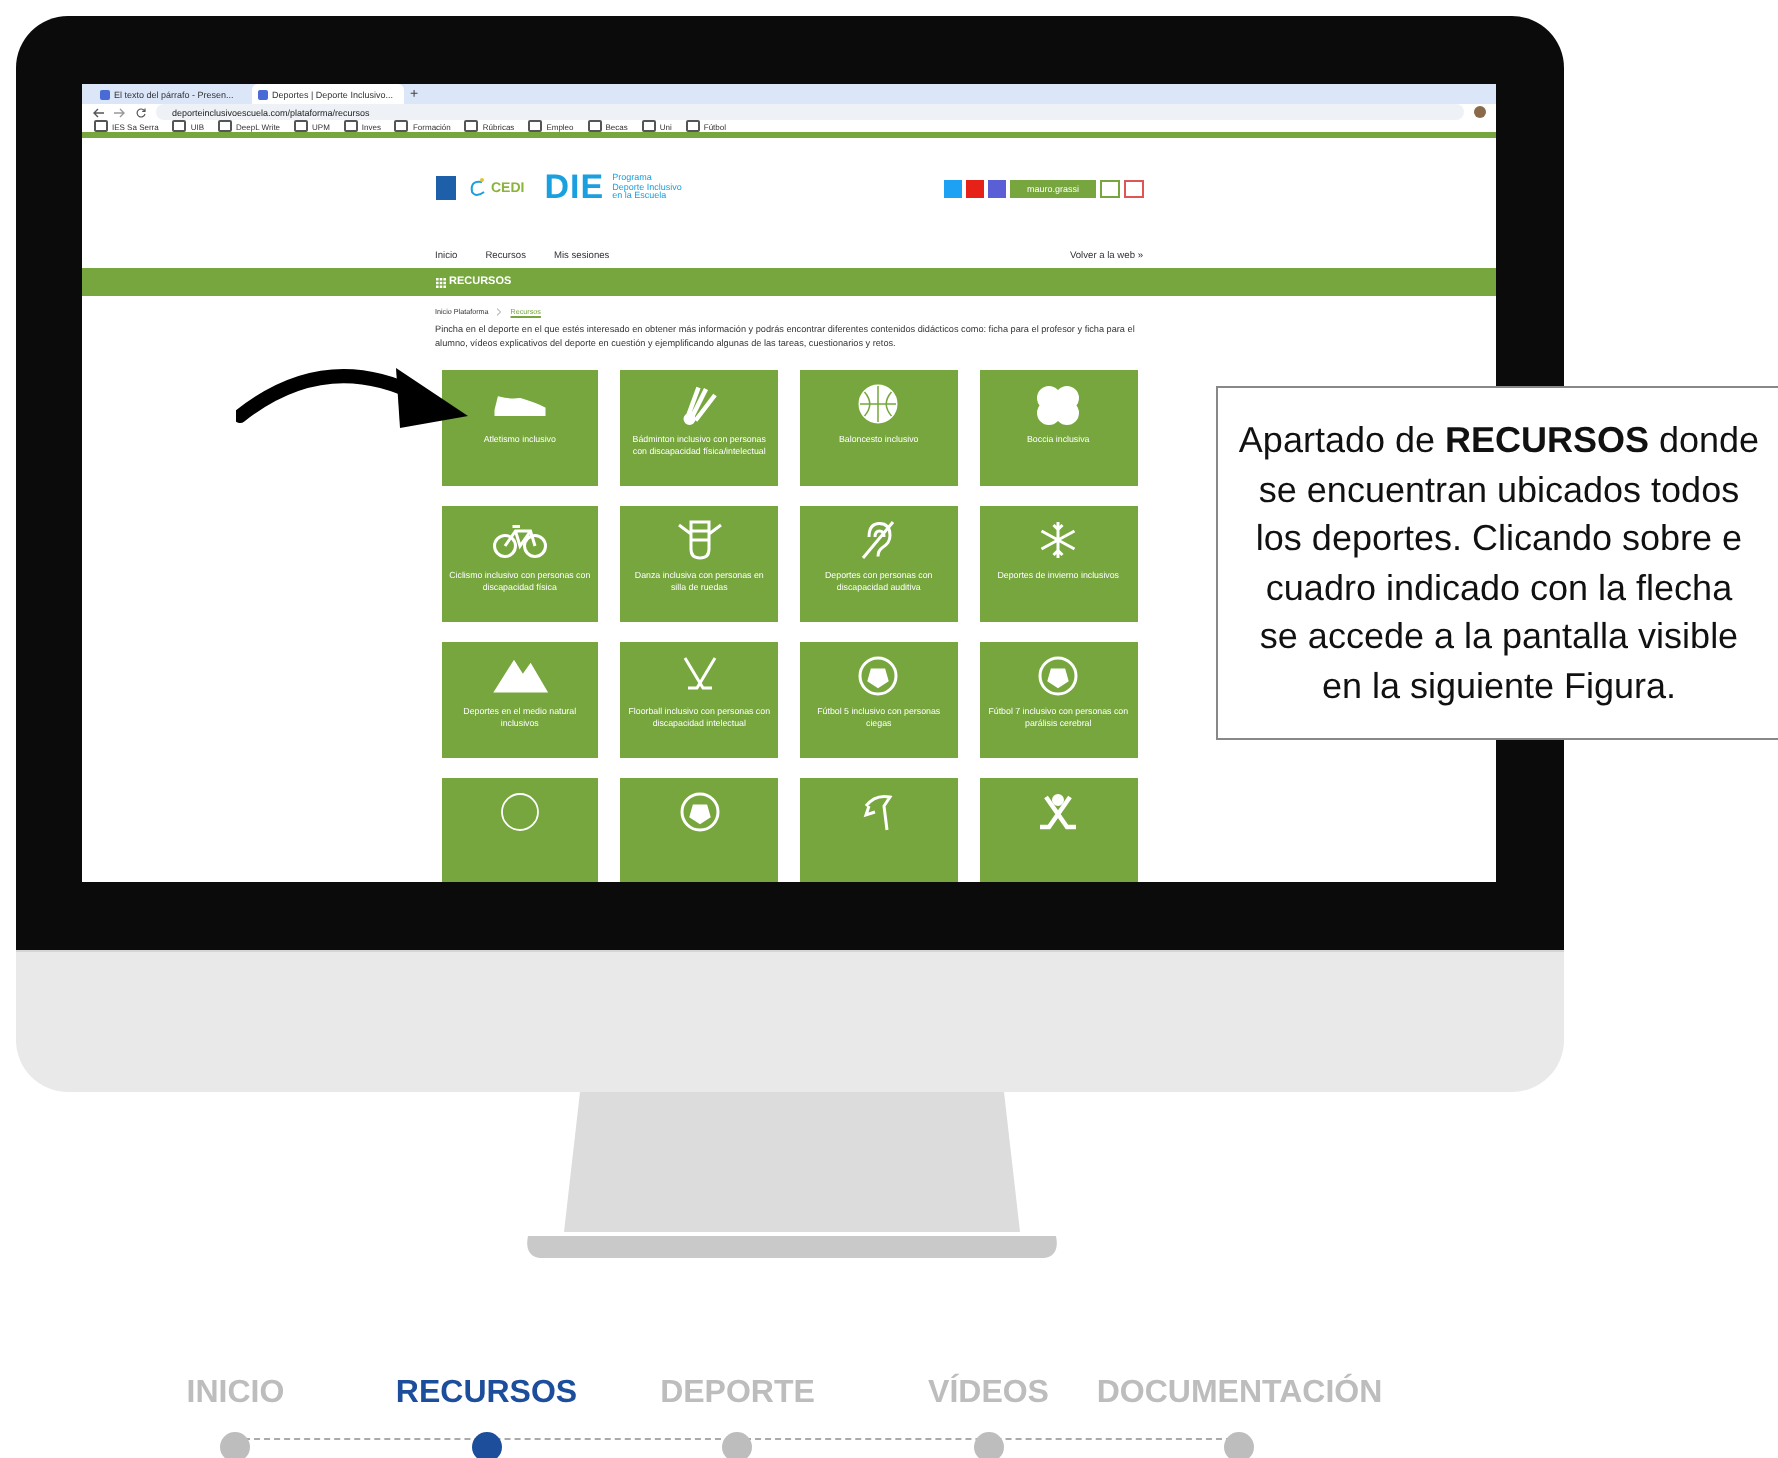 Image resolution: width=1778 pixels, height=1458 pixels. What do you see at coordinates (477, 188) in the screenshot?
I see `swirl-logo-icon` at bounding box center [477, 188].